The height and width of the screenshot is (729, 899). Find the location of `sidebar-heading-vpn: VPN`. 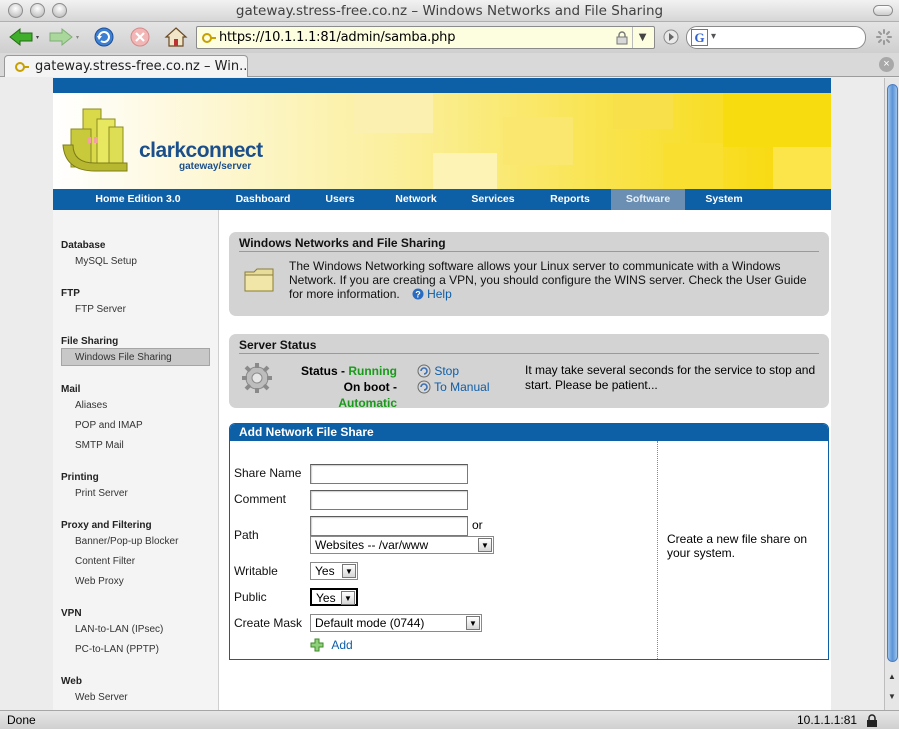

sidebar-heading-vpn: VPN is located at coordinates (71, 613).